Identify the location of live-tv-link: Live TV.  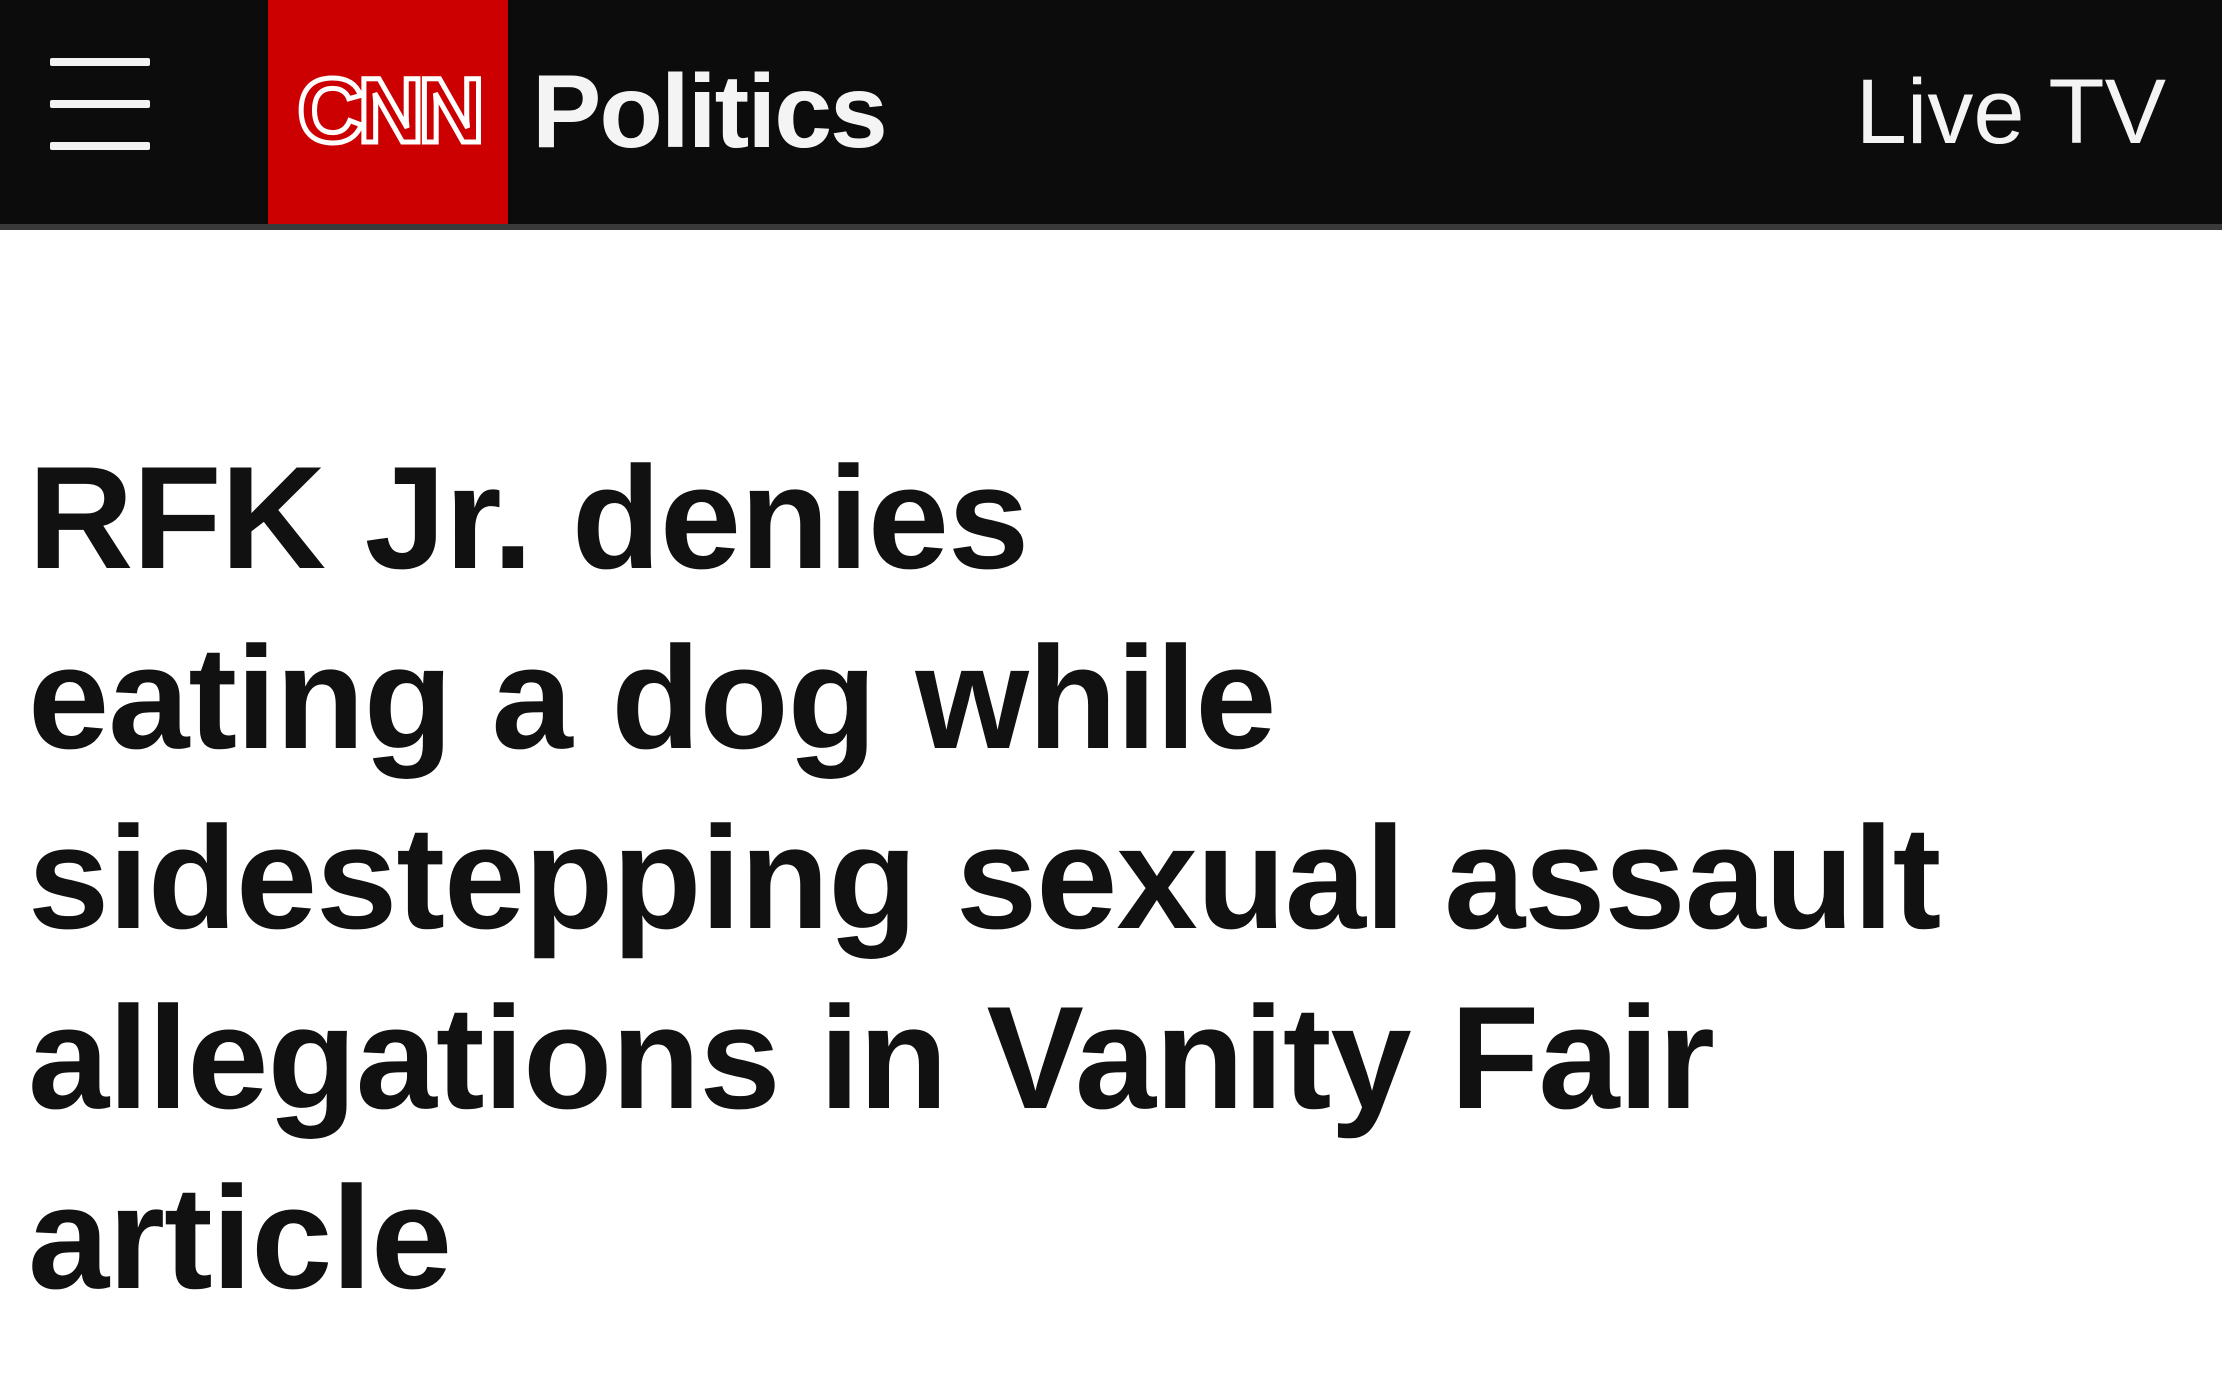
(2011, 112).